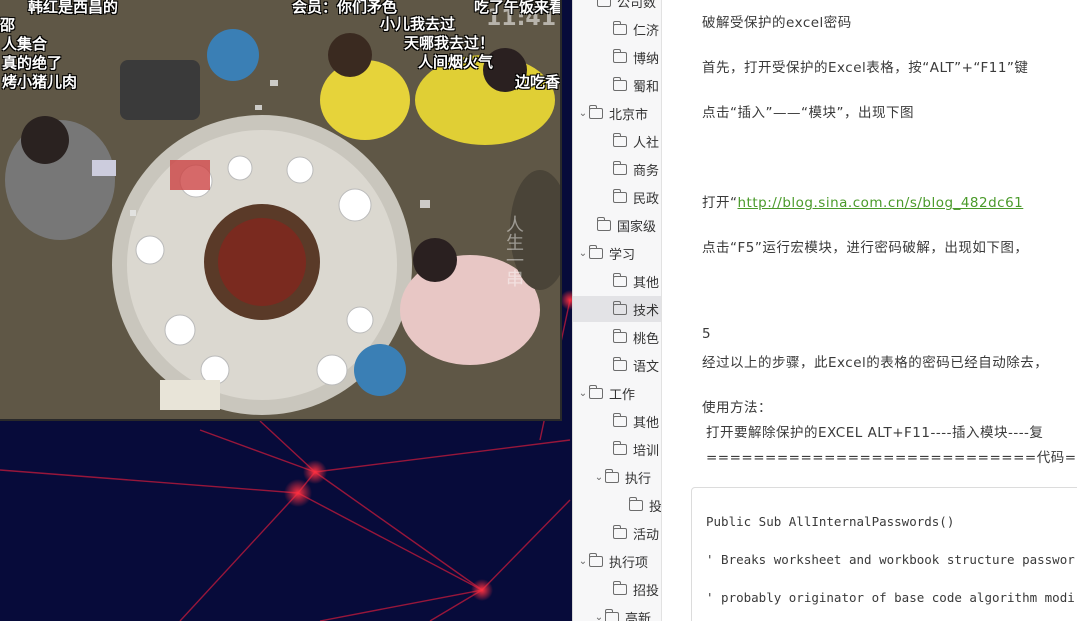 The width and height of the screenshot is (1077, 621). I want to click on tree-item-label: 蜀和, so click(646, 87).